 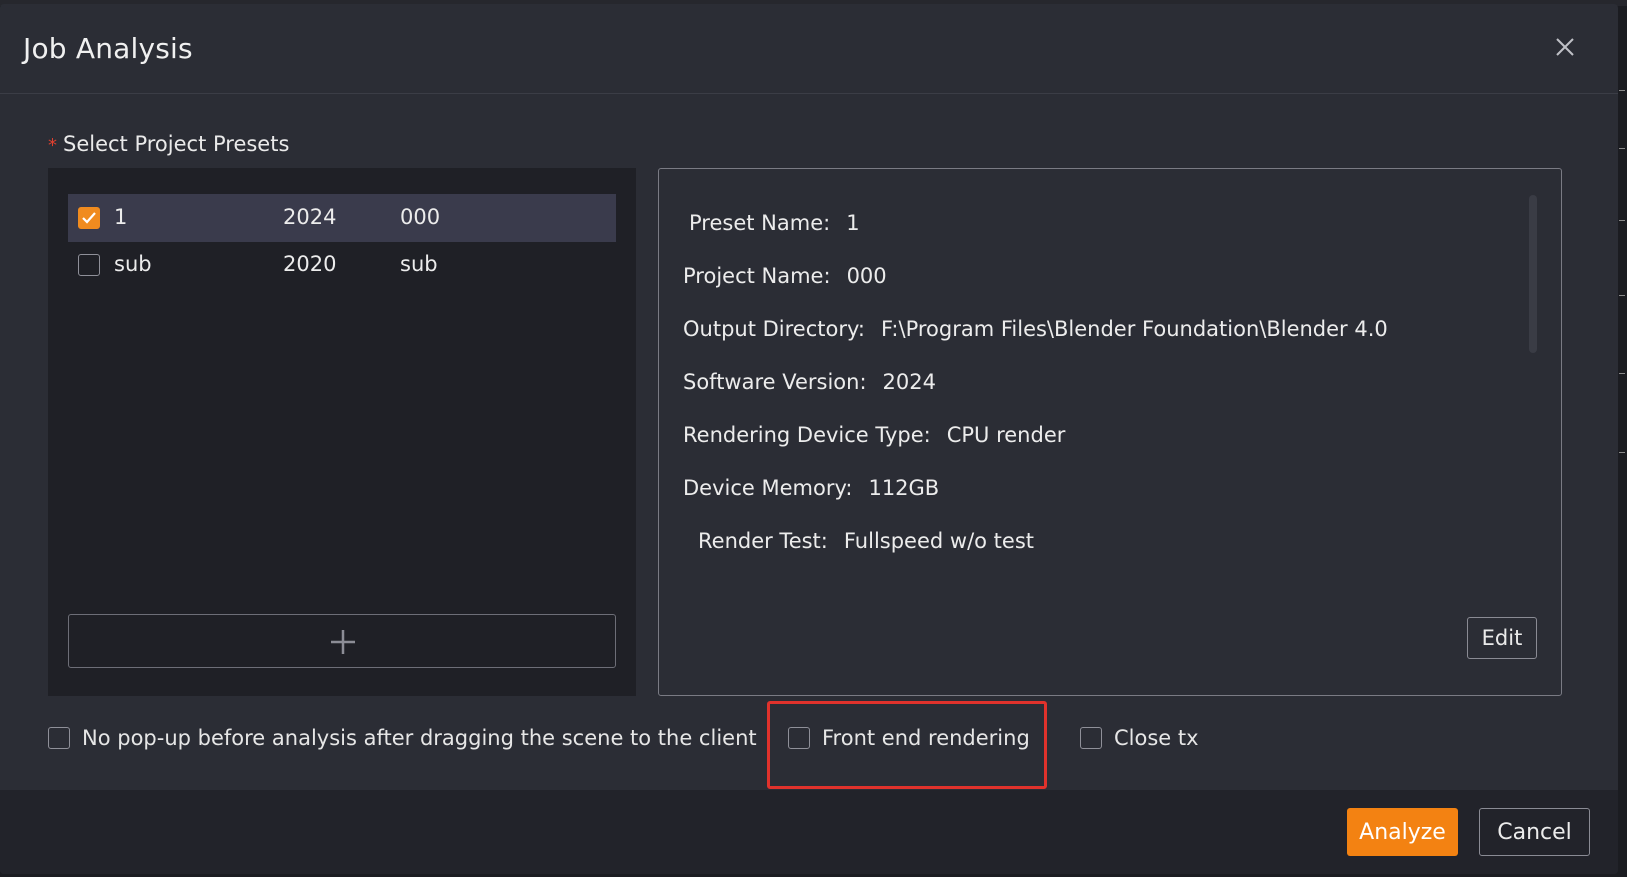 I want to click on front-end-rendering-option: Front end rendering, so click(x=909, y=738).